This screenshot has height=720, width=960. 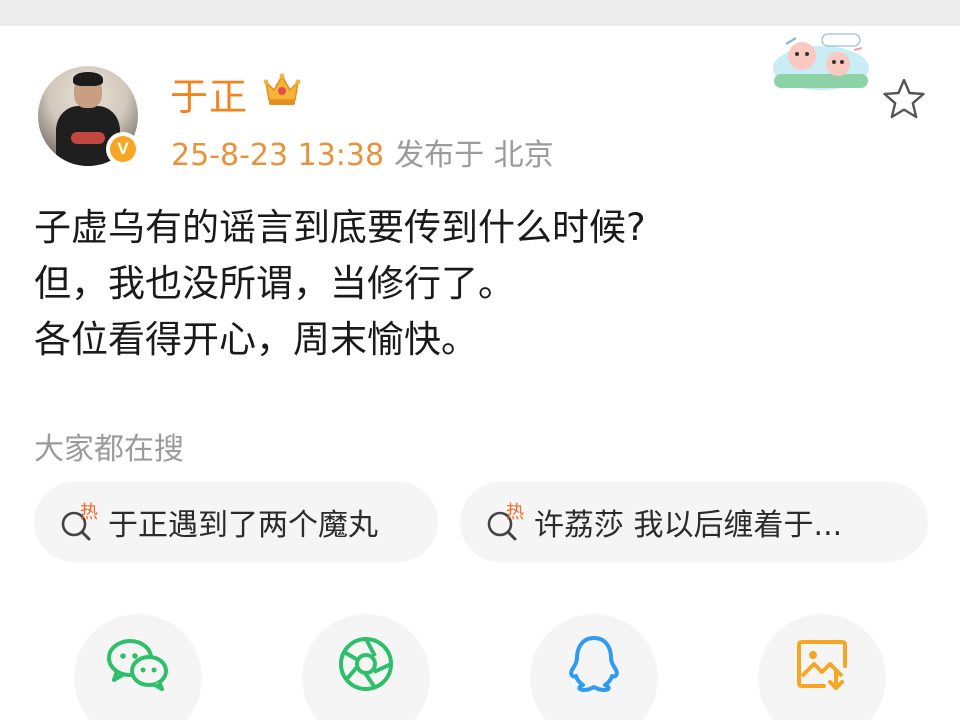 I want to click on post-line-2: 但，我也没所谓，当修行了。, so click(x=274, y=283).